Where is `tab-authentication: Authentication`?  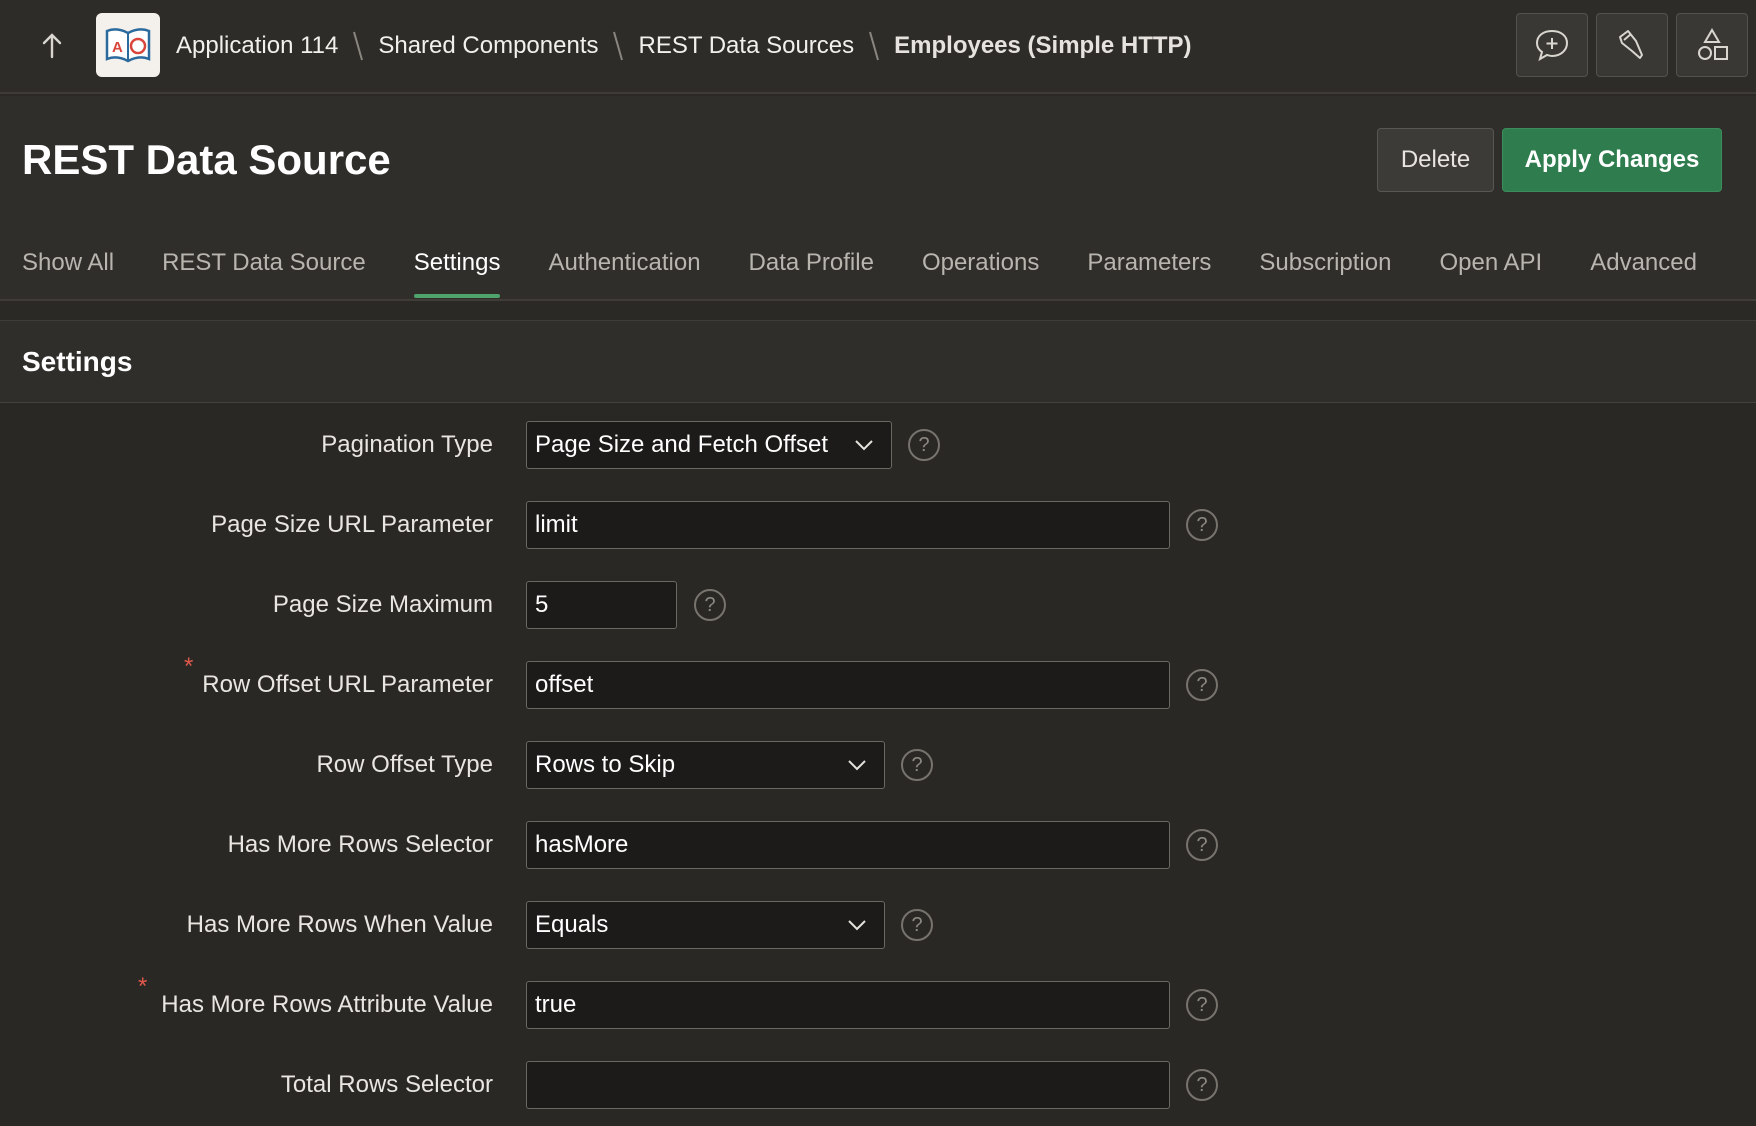
tab-authentication: Authentication is located at coordinates (624, 272).